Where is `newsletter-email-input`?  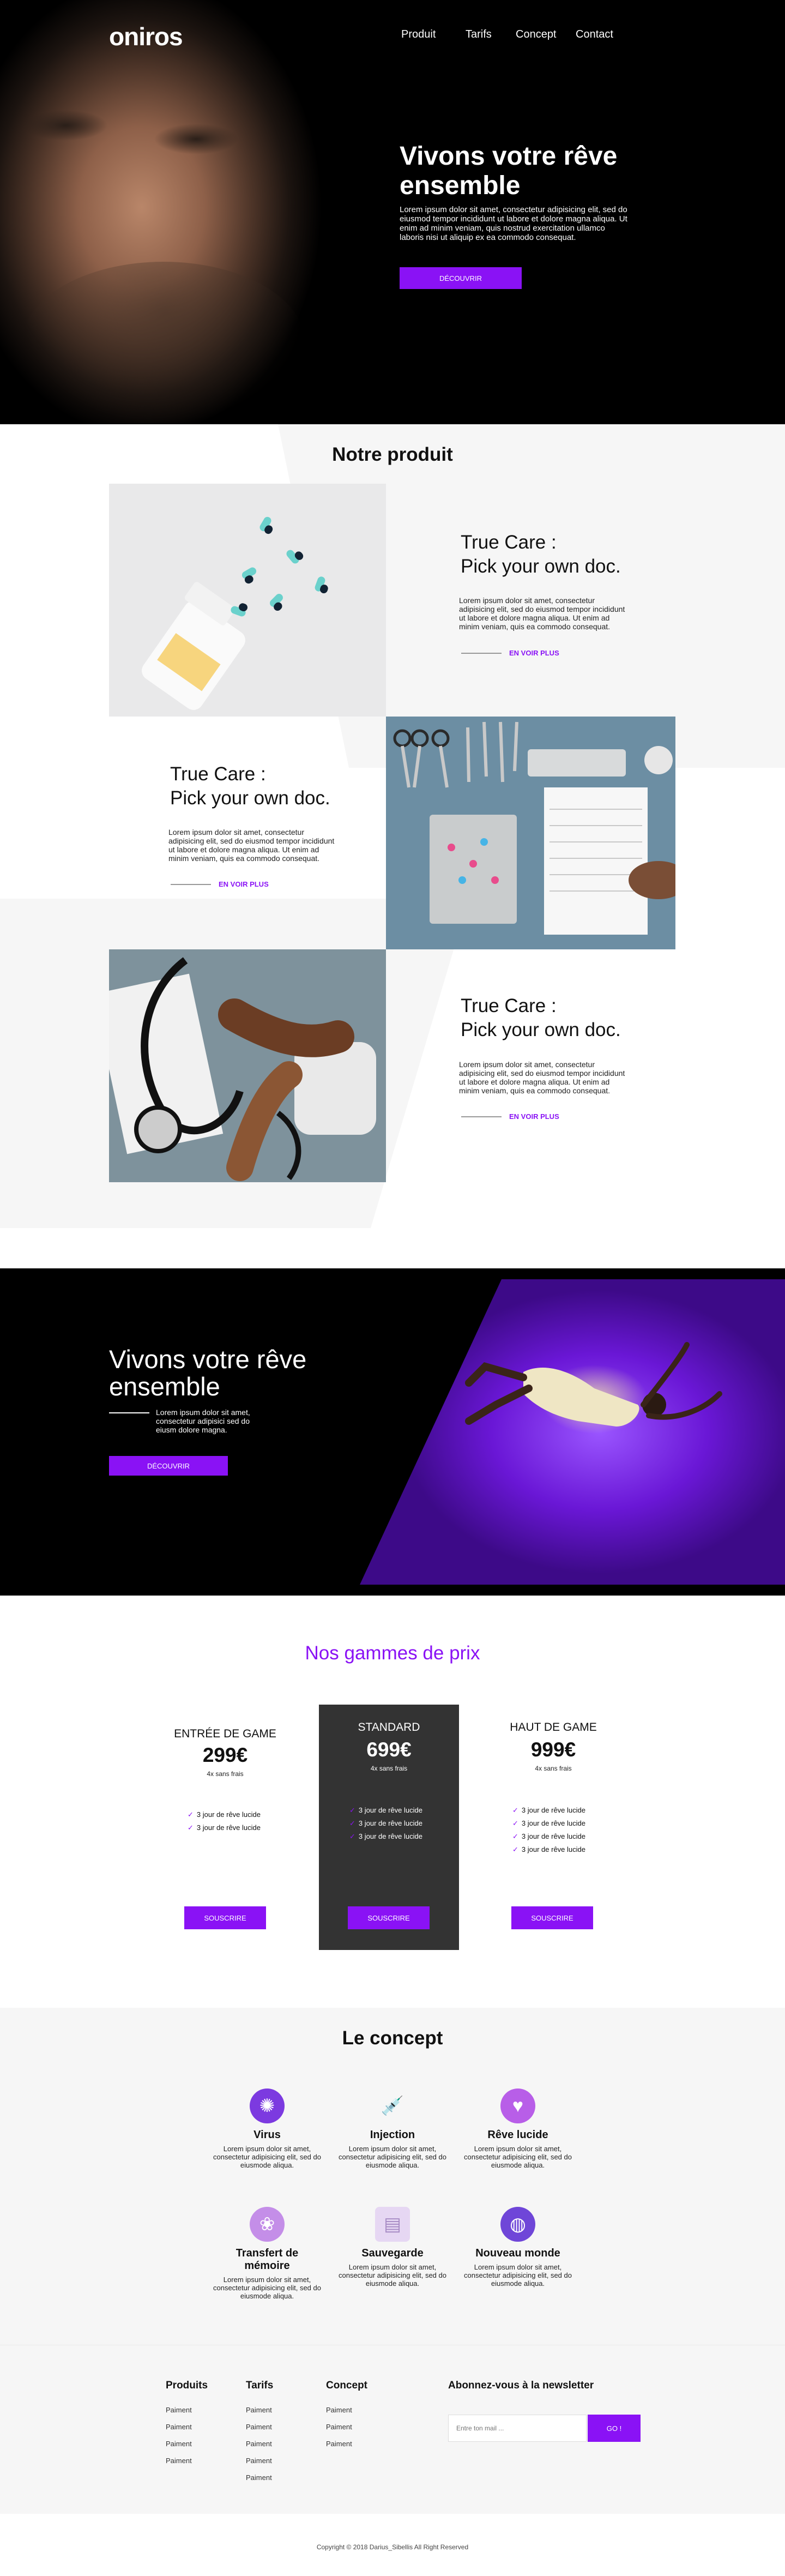
newsletter-email-input is located at coordinates (517, 2428).